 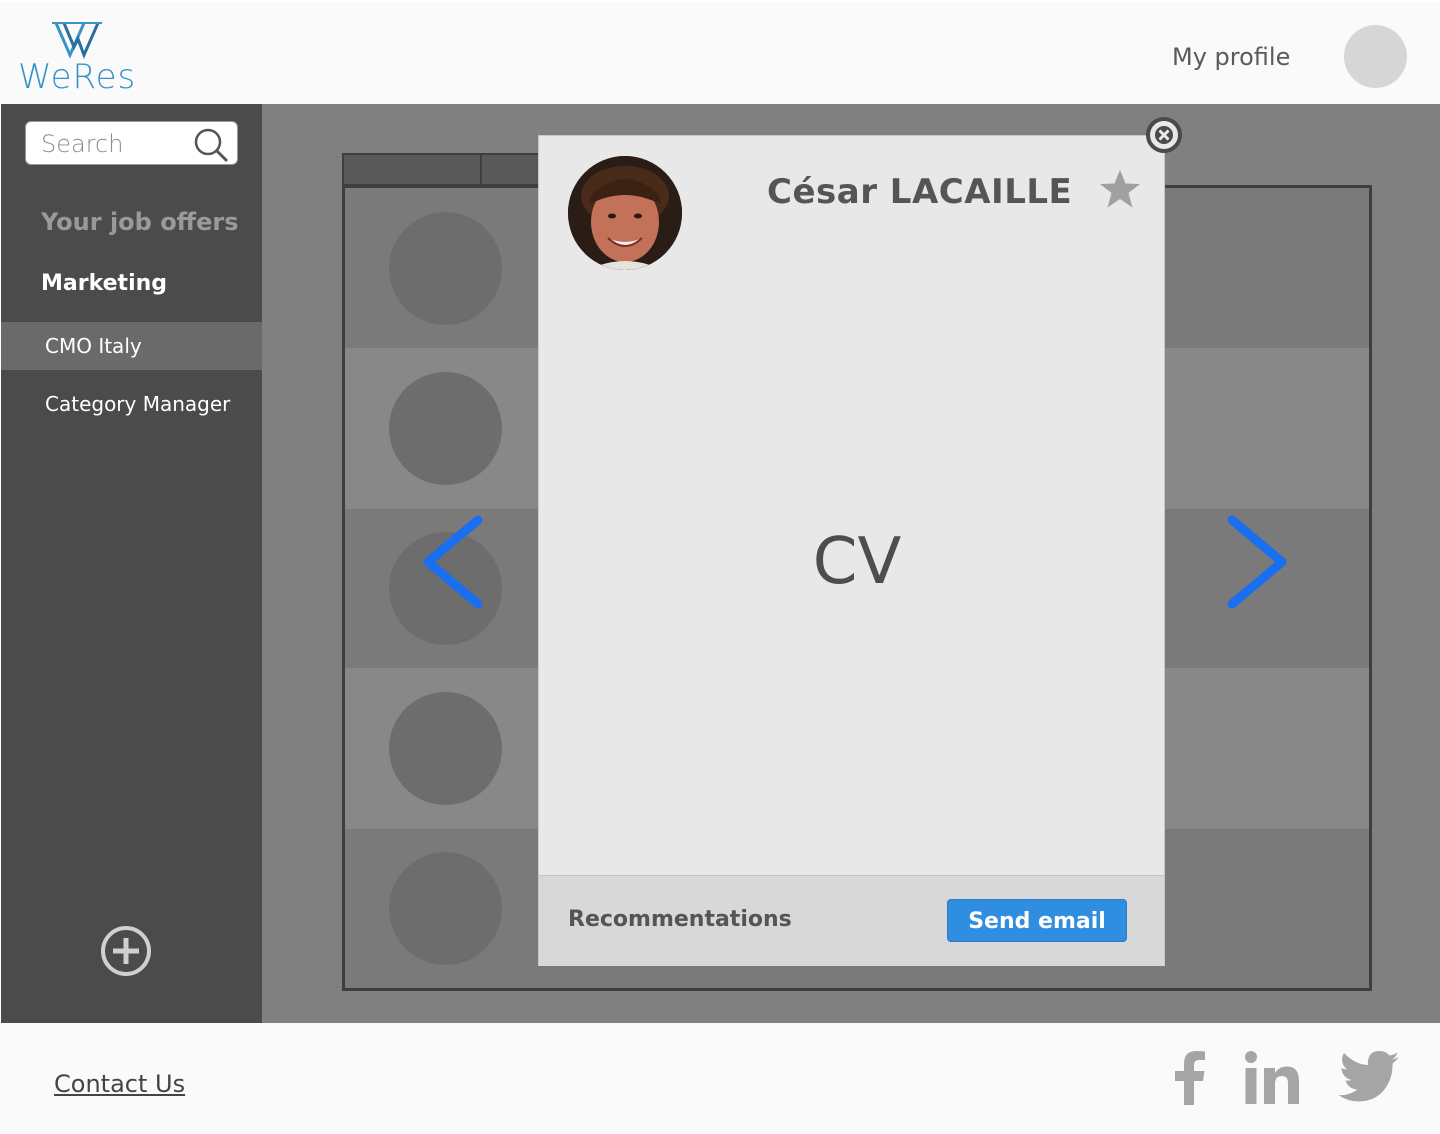 I want to click on tab-bar, so click(x=451, y=169).